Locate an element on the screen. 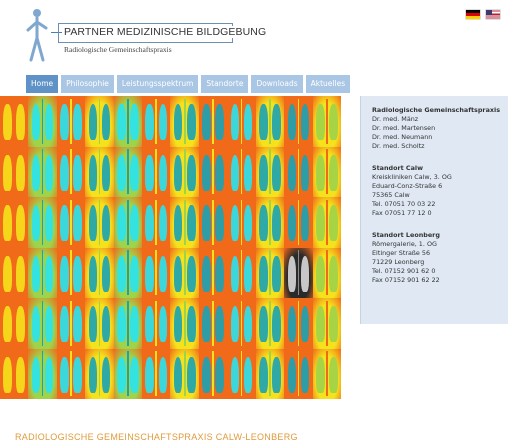  logo-subtitle: Radiologische Gemeinschaftspraxis is located at coordinates (118, 49).